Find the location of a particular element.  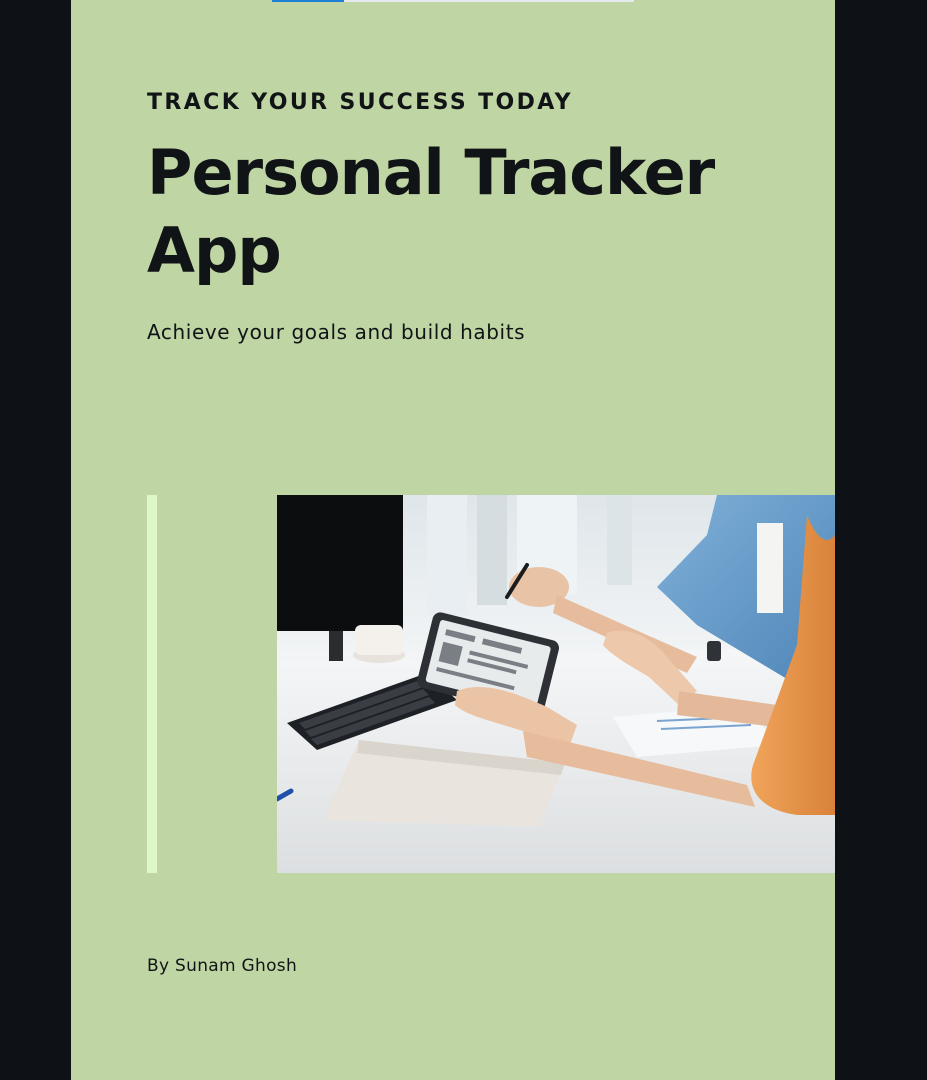

cover-subtitle: Achieve your goals and build habits is located at coordinates (336, 332).